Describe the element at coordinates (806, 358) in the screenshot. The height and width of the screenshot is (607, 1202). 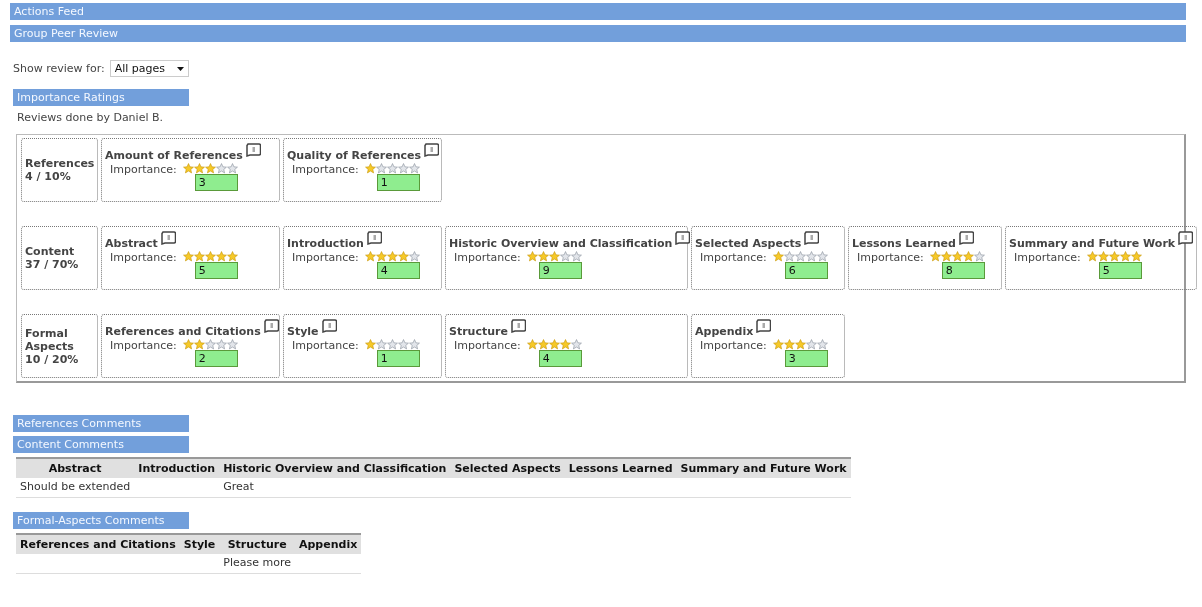
I see `score-value: 3` at that location.